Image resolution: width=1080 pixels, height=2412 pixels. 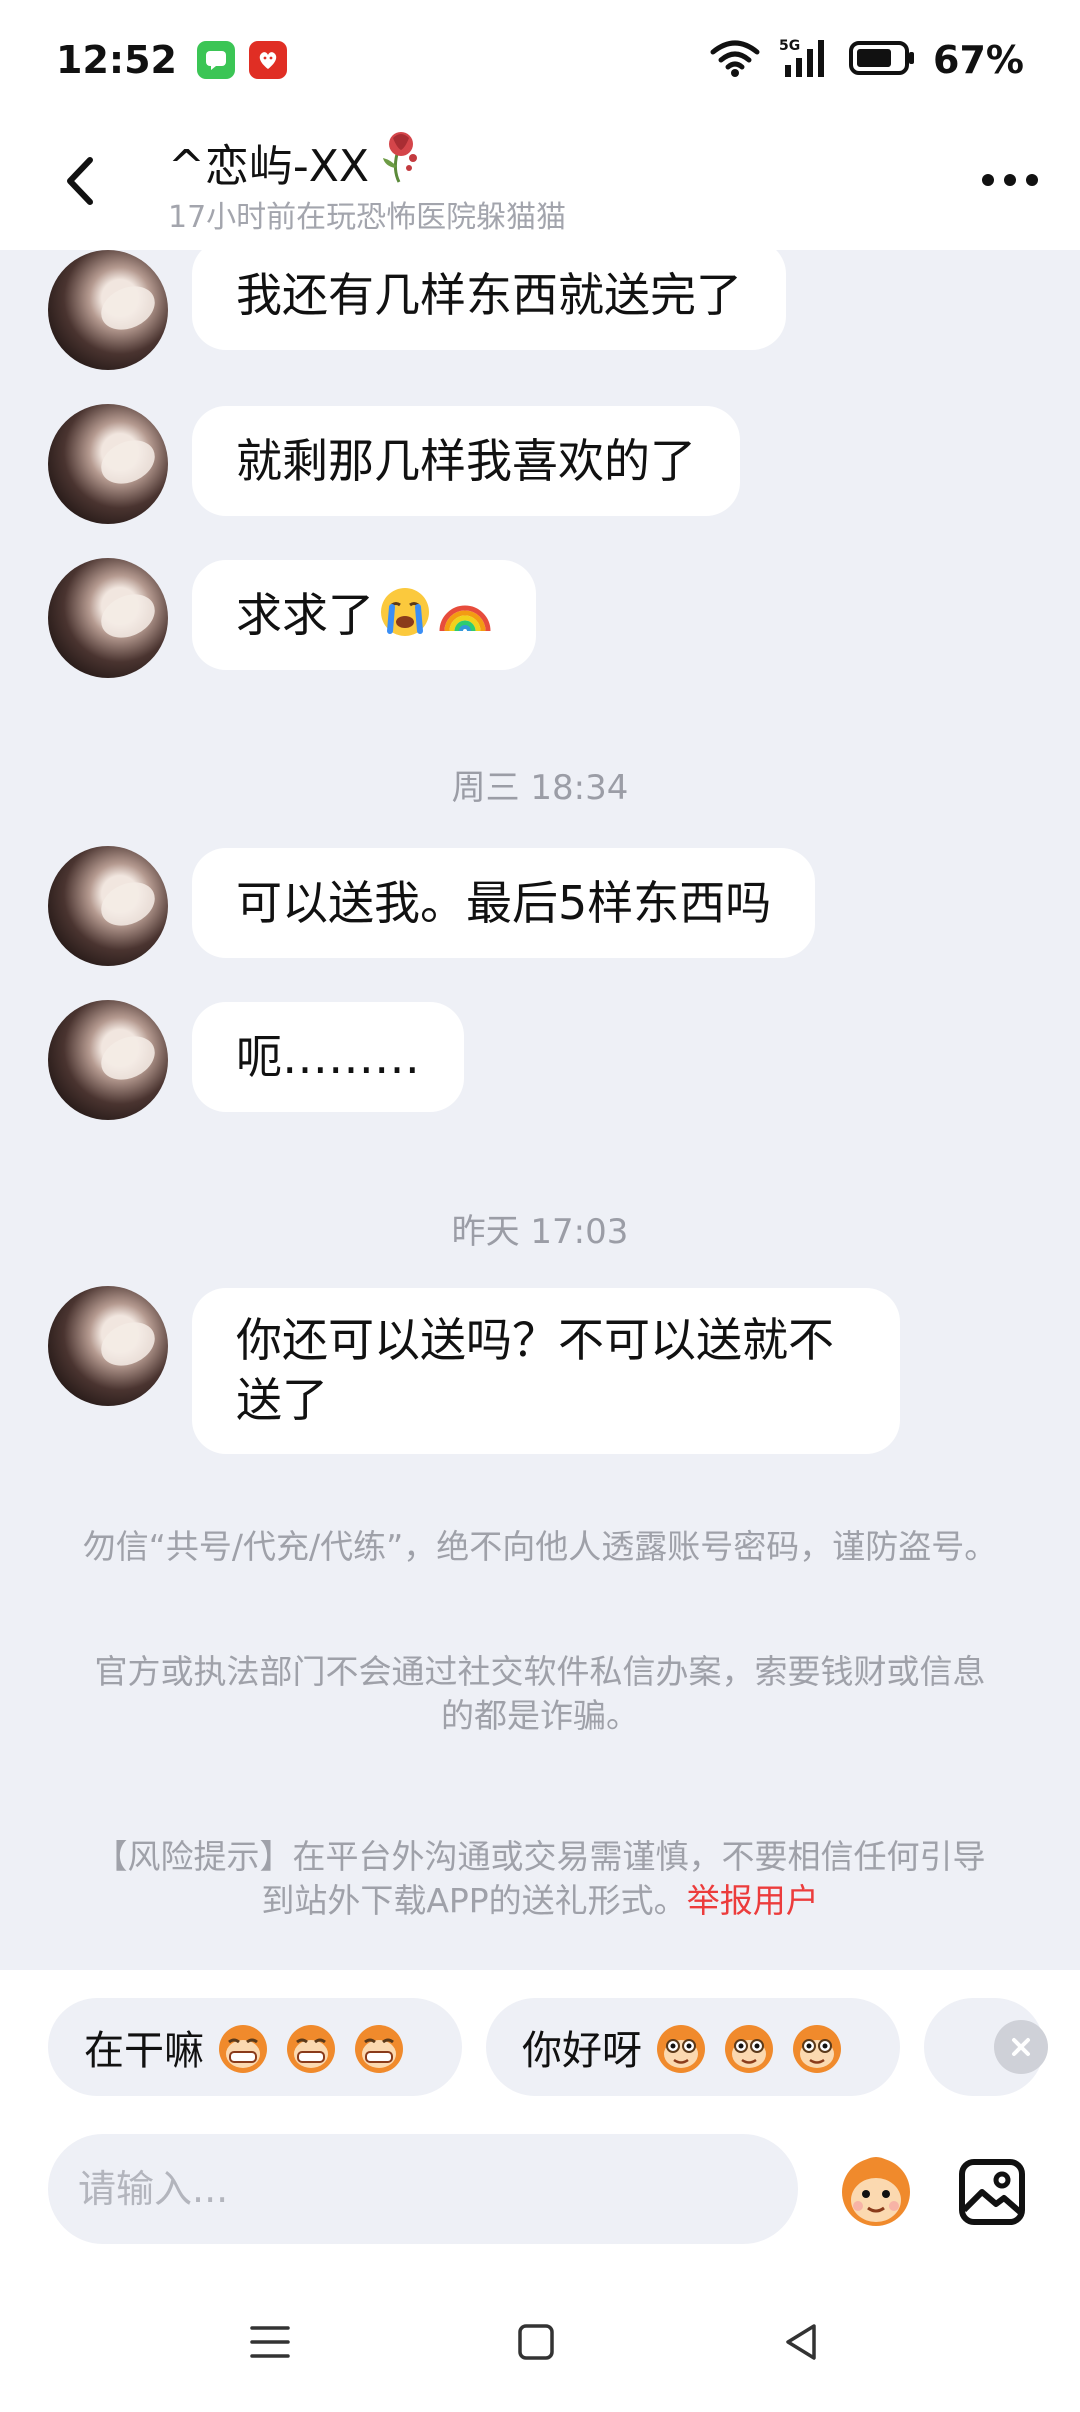 What do you see at coordinates (540, 1546) in the screenshot?
I see `security-notice: 勿信“共号/代充/代练”，绝不向他人透露账号密码，谨防盗号。` at bounding box center [540, 1546].